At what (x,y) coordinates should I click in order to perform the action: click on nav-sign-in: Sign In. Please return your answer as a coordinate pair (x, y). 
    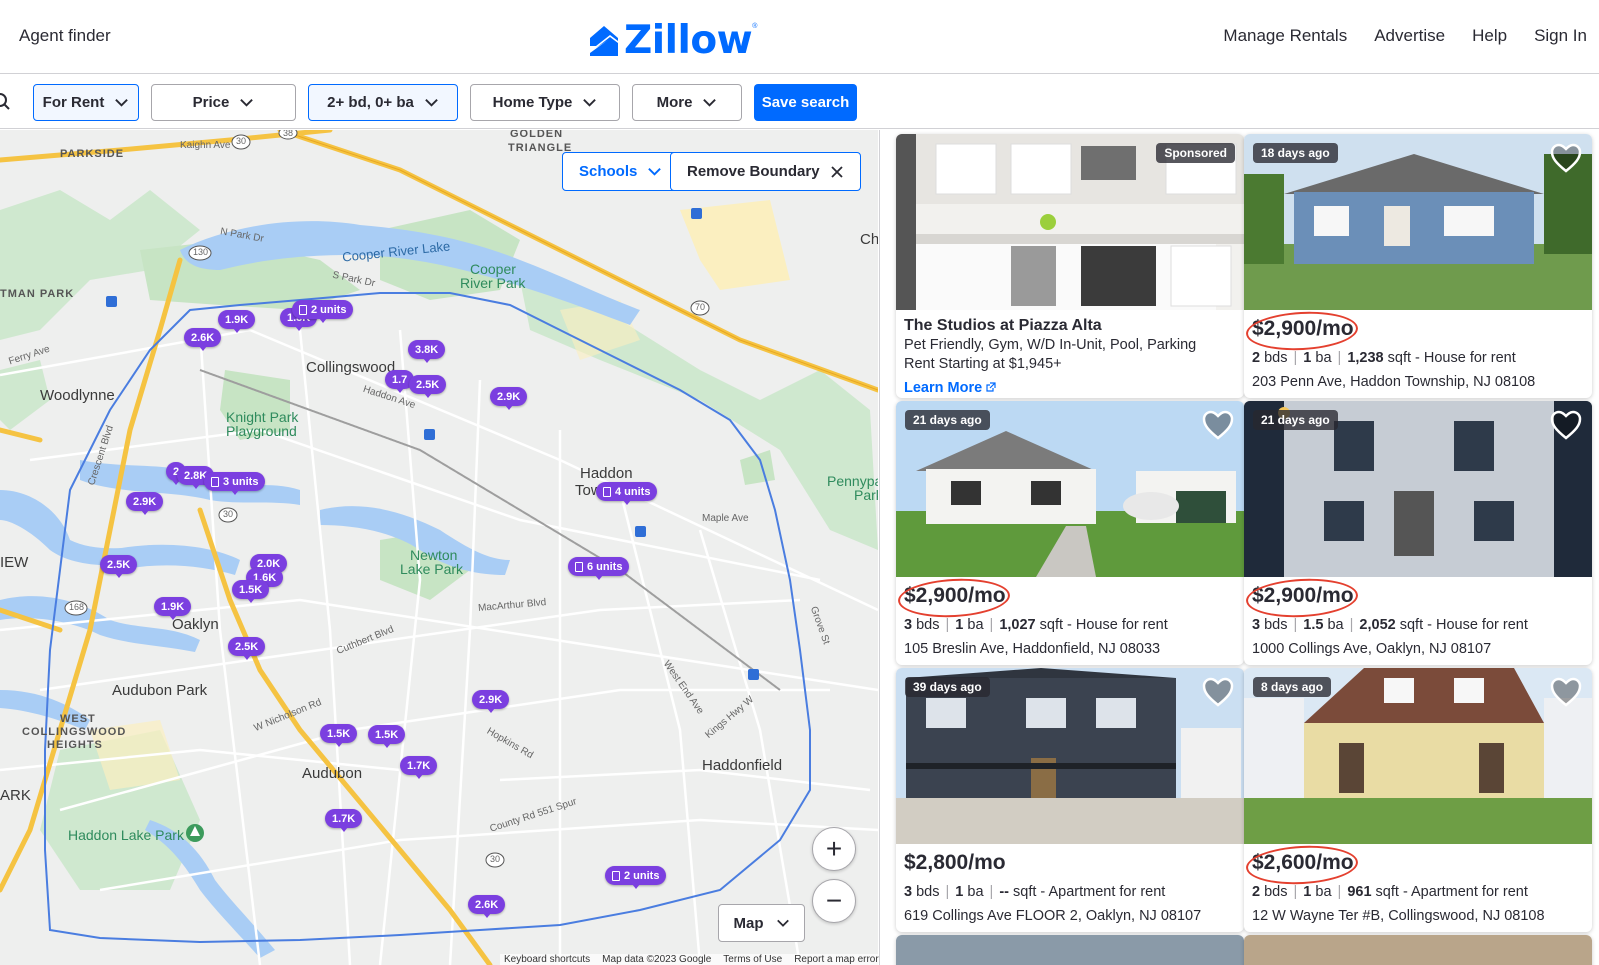
    Looking at the image, I should click on (1560, 36).